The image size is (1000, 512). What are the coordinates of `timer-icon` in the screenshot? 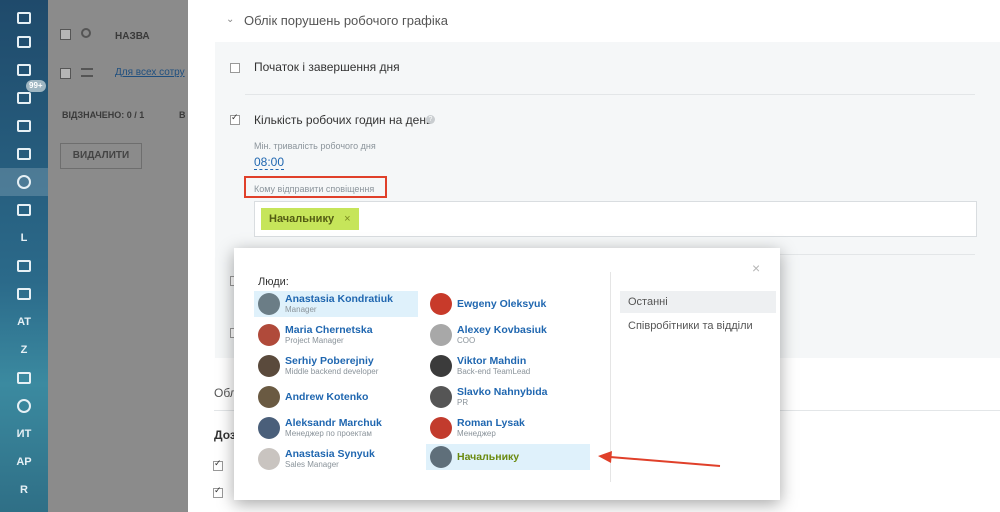 It's located at (24, 406).